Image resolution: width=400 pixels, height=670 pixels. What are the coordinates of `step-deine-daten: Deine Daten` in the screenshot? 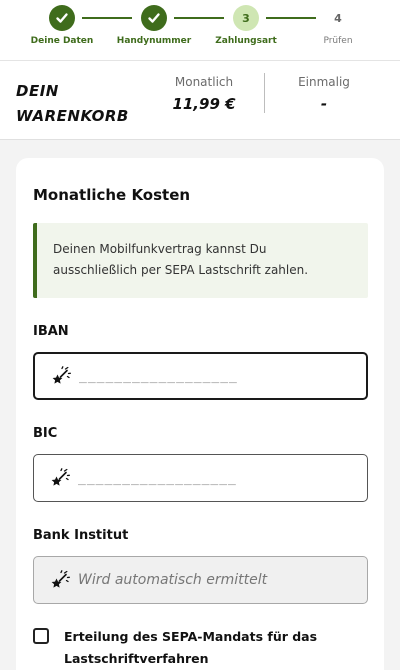 It's located at (62, 25).